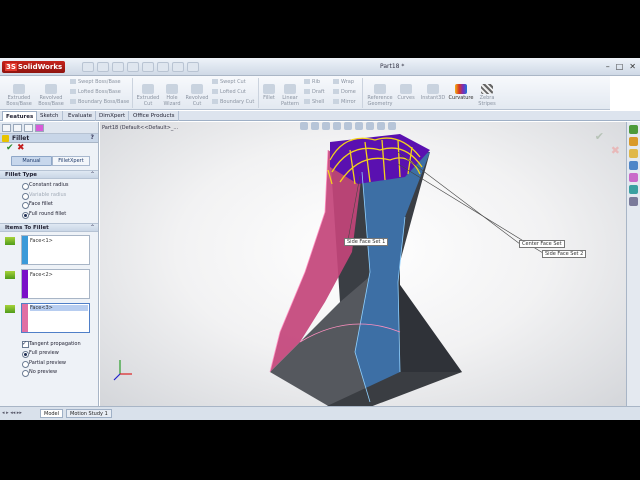 The image size is (640, 480). Describe the element at coordinates (89, 413) in the screenshot. I see `tab-motion-study-1: Motion Study 1` at that location.